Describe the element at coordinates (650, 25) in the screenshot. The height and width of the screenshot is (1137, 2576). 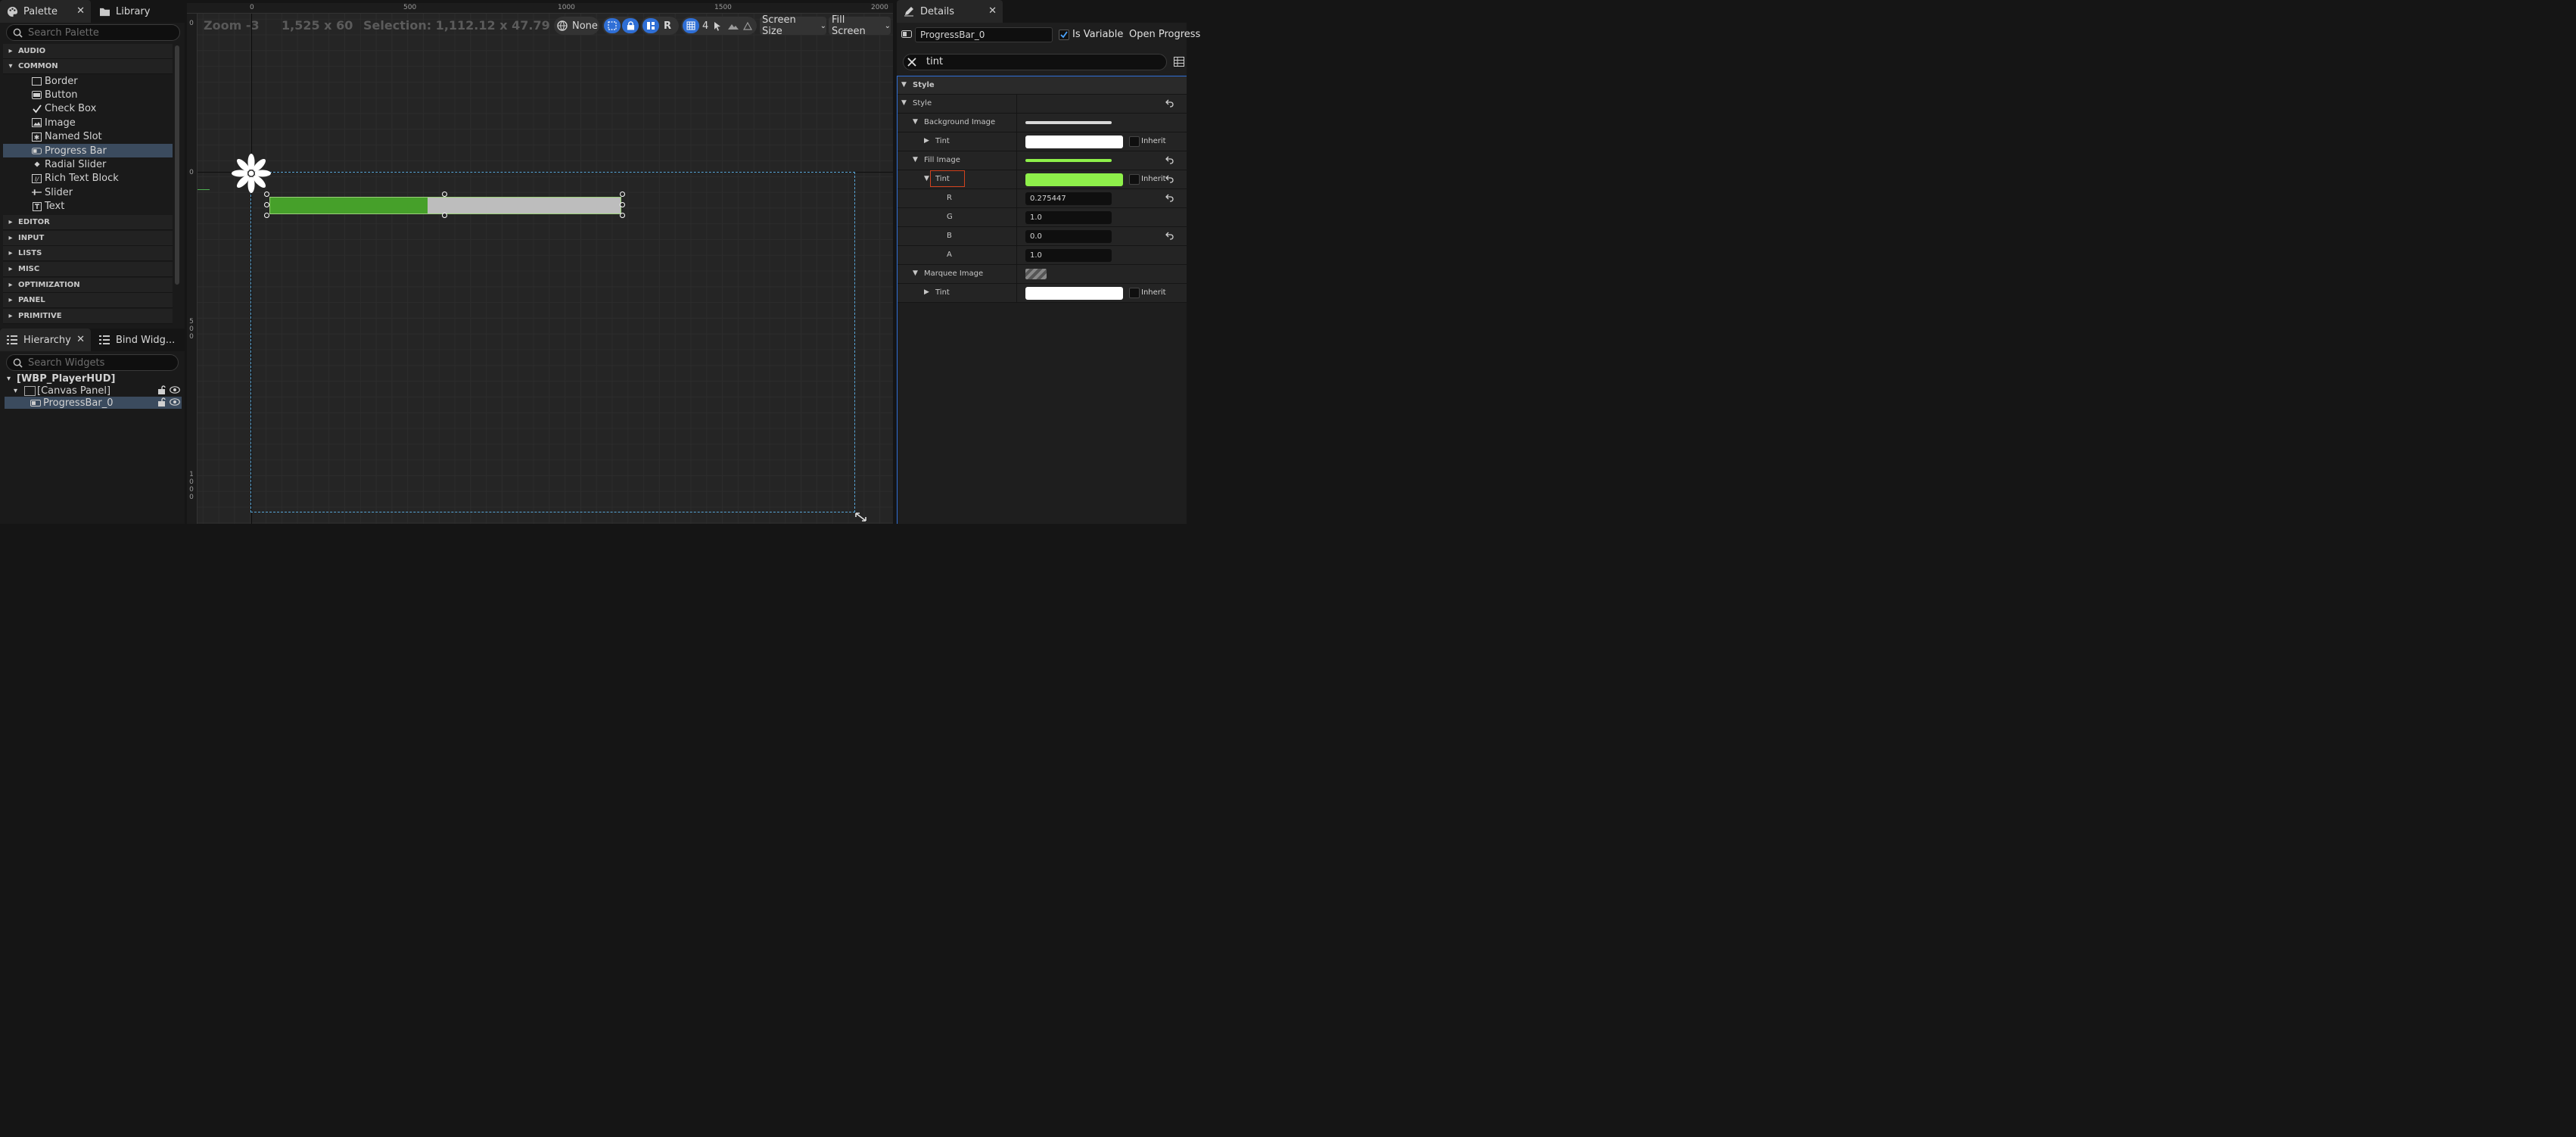
I see `layout-icon` at that location.